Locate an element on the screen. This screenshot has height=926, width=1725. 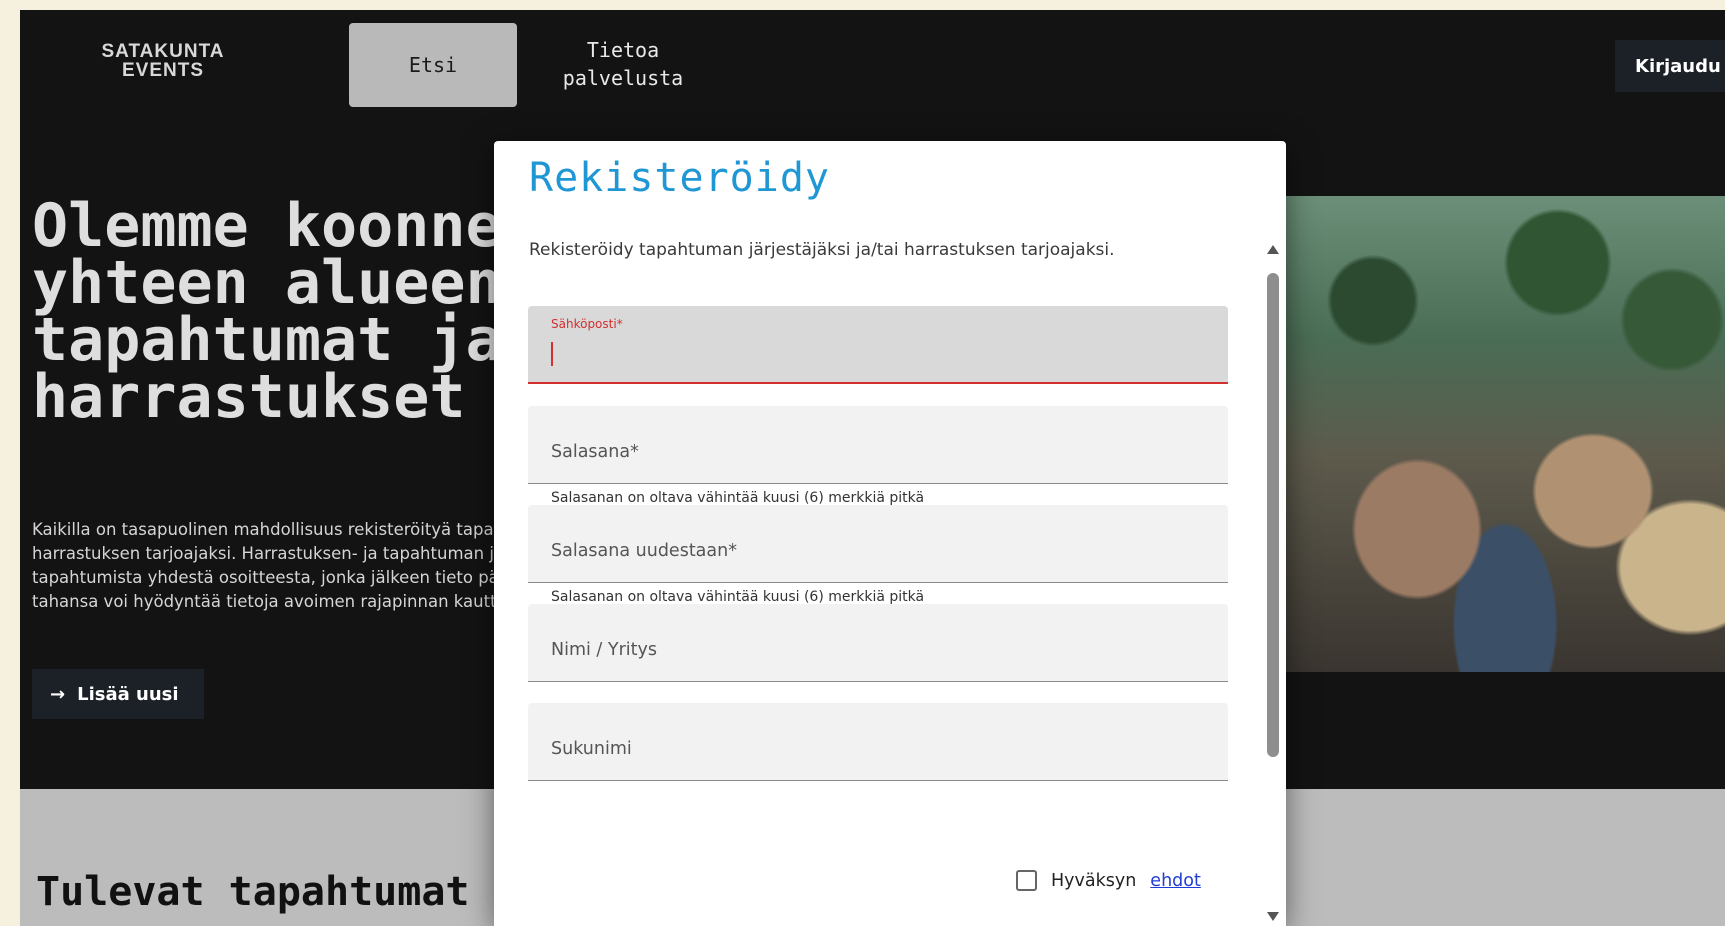
login-button: Kirjaudu is located at coordinates (1670, 66).